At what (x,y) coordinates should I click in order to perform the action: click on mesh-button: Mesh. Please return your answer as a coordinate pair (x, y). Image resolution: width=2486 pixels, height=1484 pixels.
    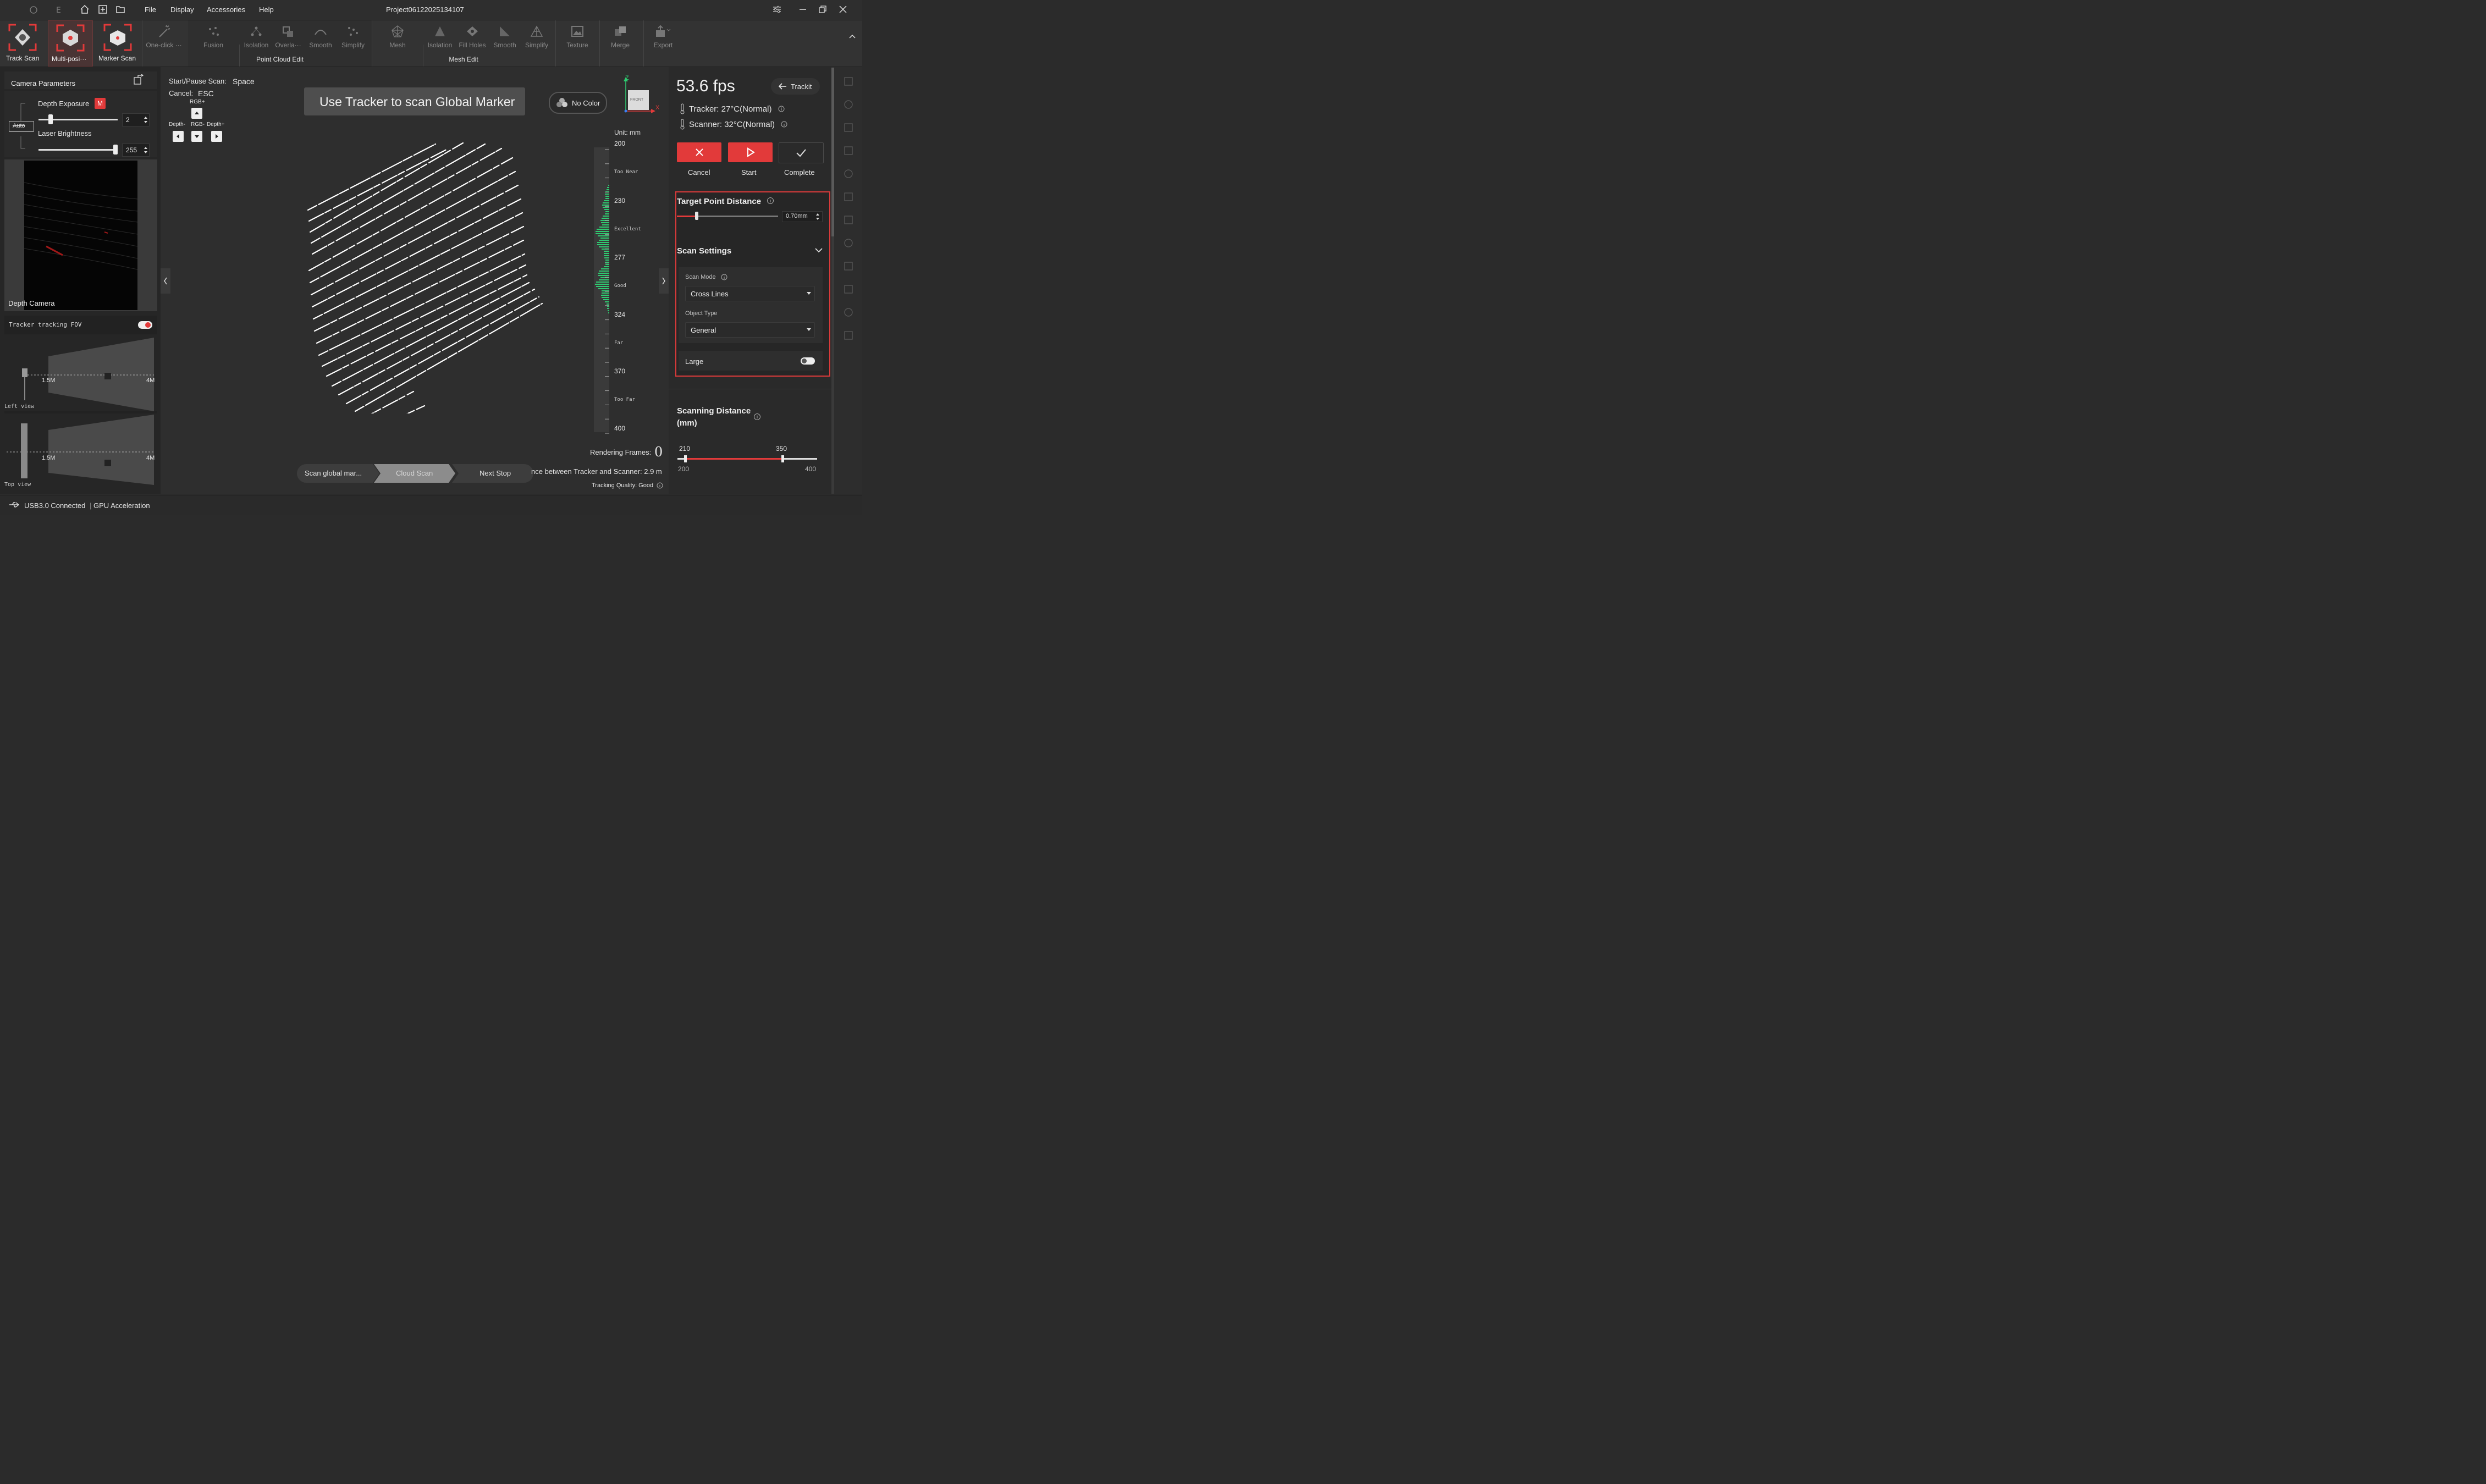
    Looking at the image, I should click on (397, 37).